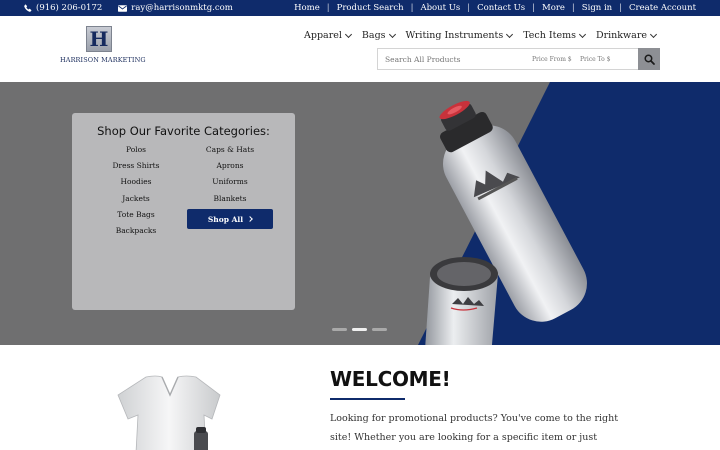 This screenshot has width=720, height=450. I want to click on nav-writing-instruments: Writing Instruments, so click(459, 35).